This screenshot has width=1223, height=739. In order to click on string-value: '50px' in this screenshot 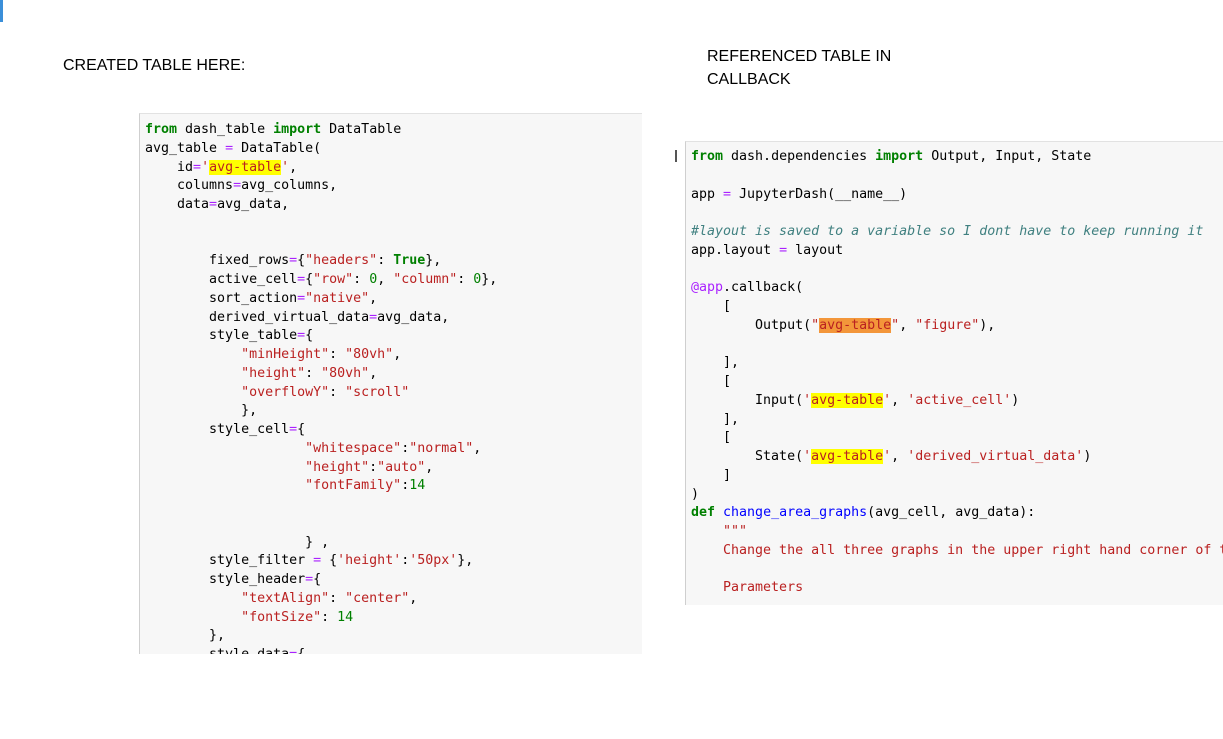, I will do `click(433, 561)`.